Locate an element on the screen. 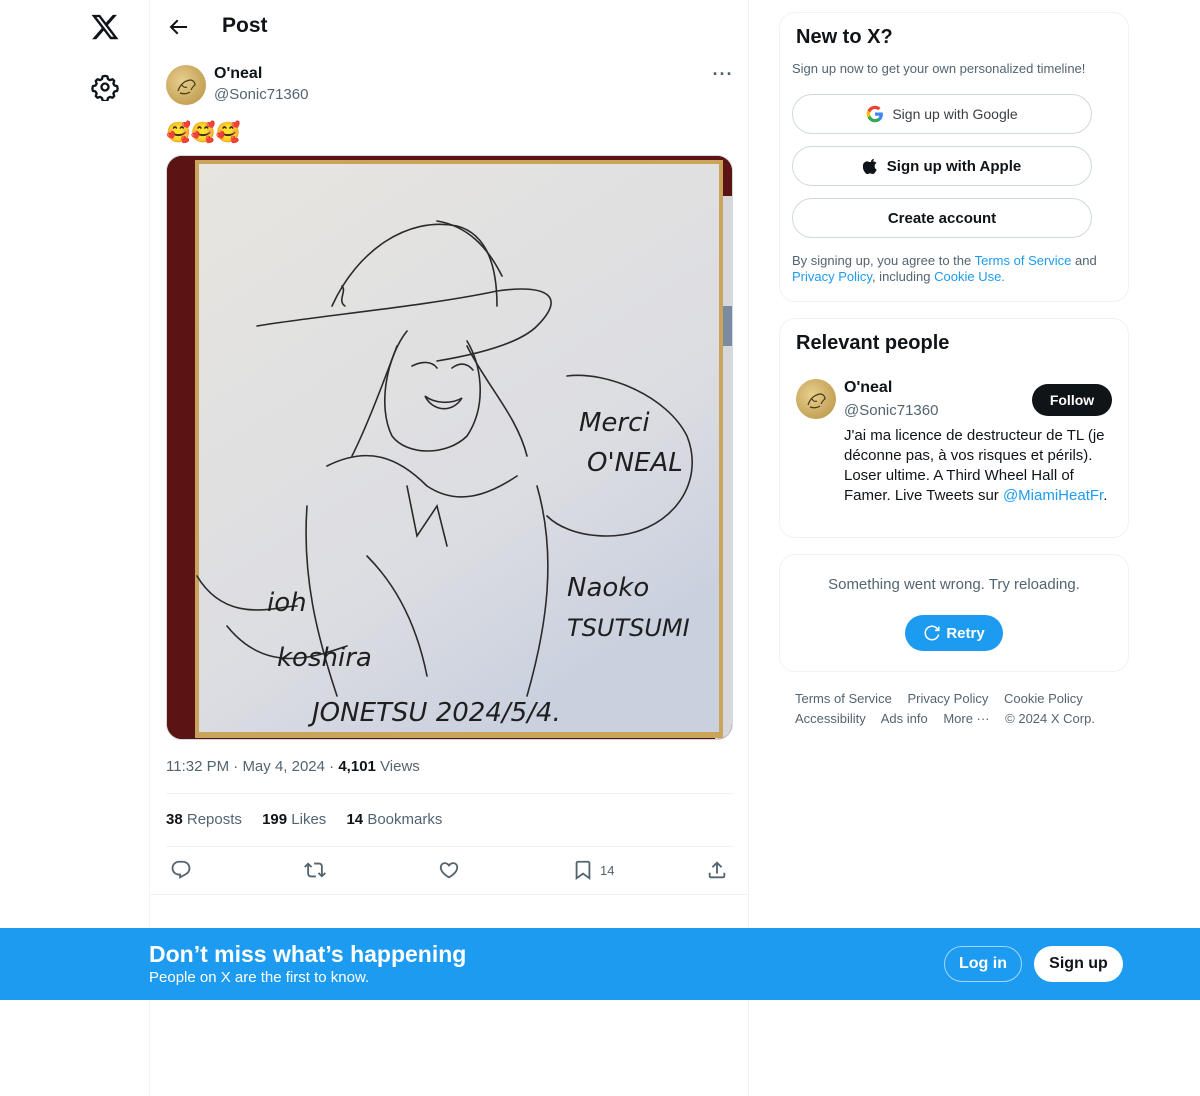  create-account-button: Create account is located at coordinates (942, 218).